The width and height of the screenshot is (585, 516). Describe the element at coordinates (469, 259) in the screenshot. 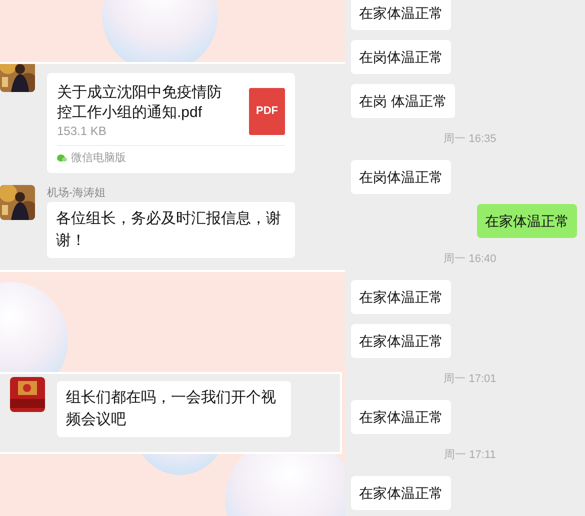

I see `timestamp: 周一 16:40` at that location.